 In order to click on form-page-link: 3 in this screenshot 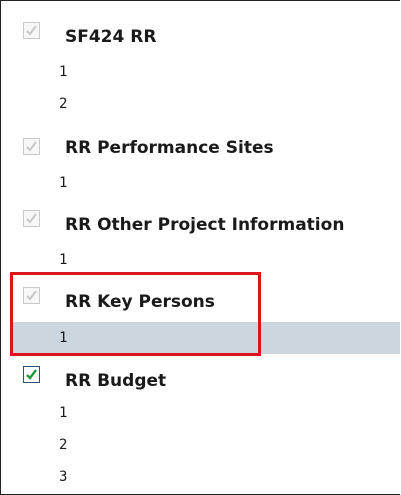, I will do `click(63, 477)`.